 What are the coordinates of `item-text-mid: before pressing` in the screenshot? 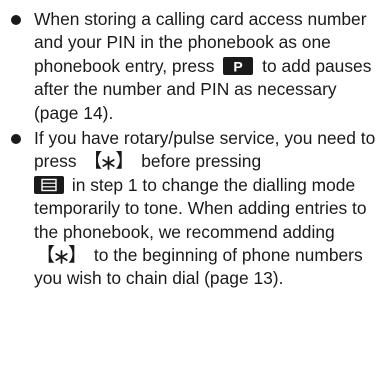 It's located at (201, 161).